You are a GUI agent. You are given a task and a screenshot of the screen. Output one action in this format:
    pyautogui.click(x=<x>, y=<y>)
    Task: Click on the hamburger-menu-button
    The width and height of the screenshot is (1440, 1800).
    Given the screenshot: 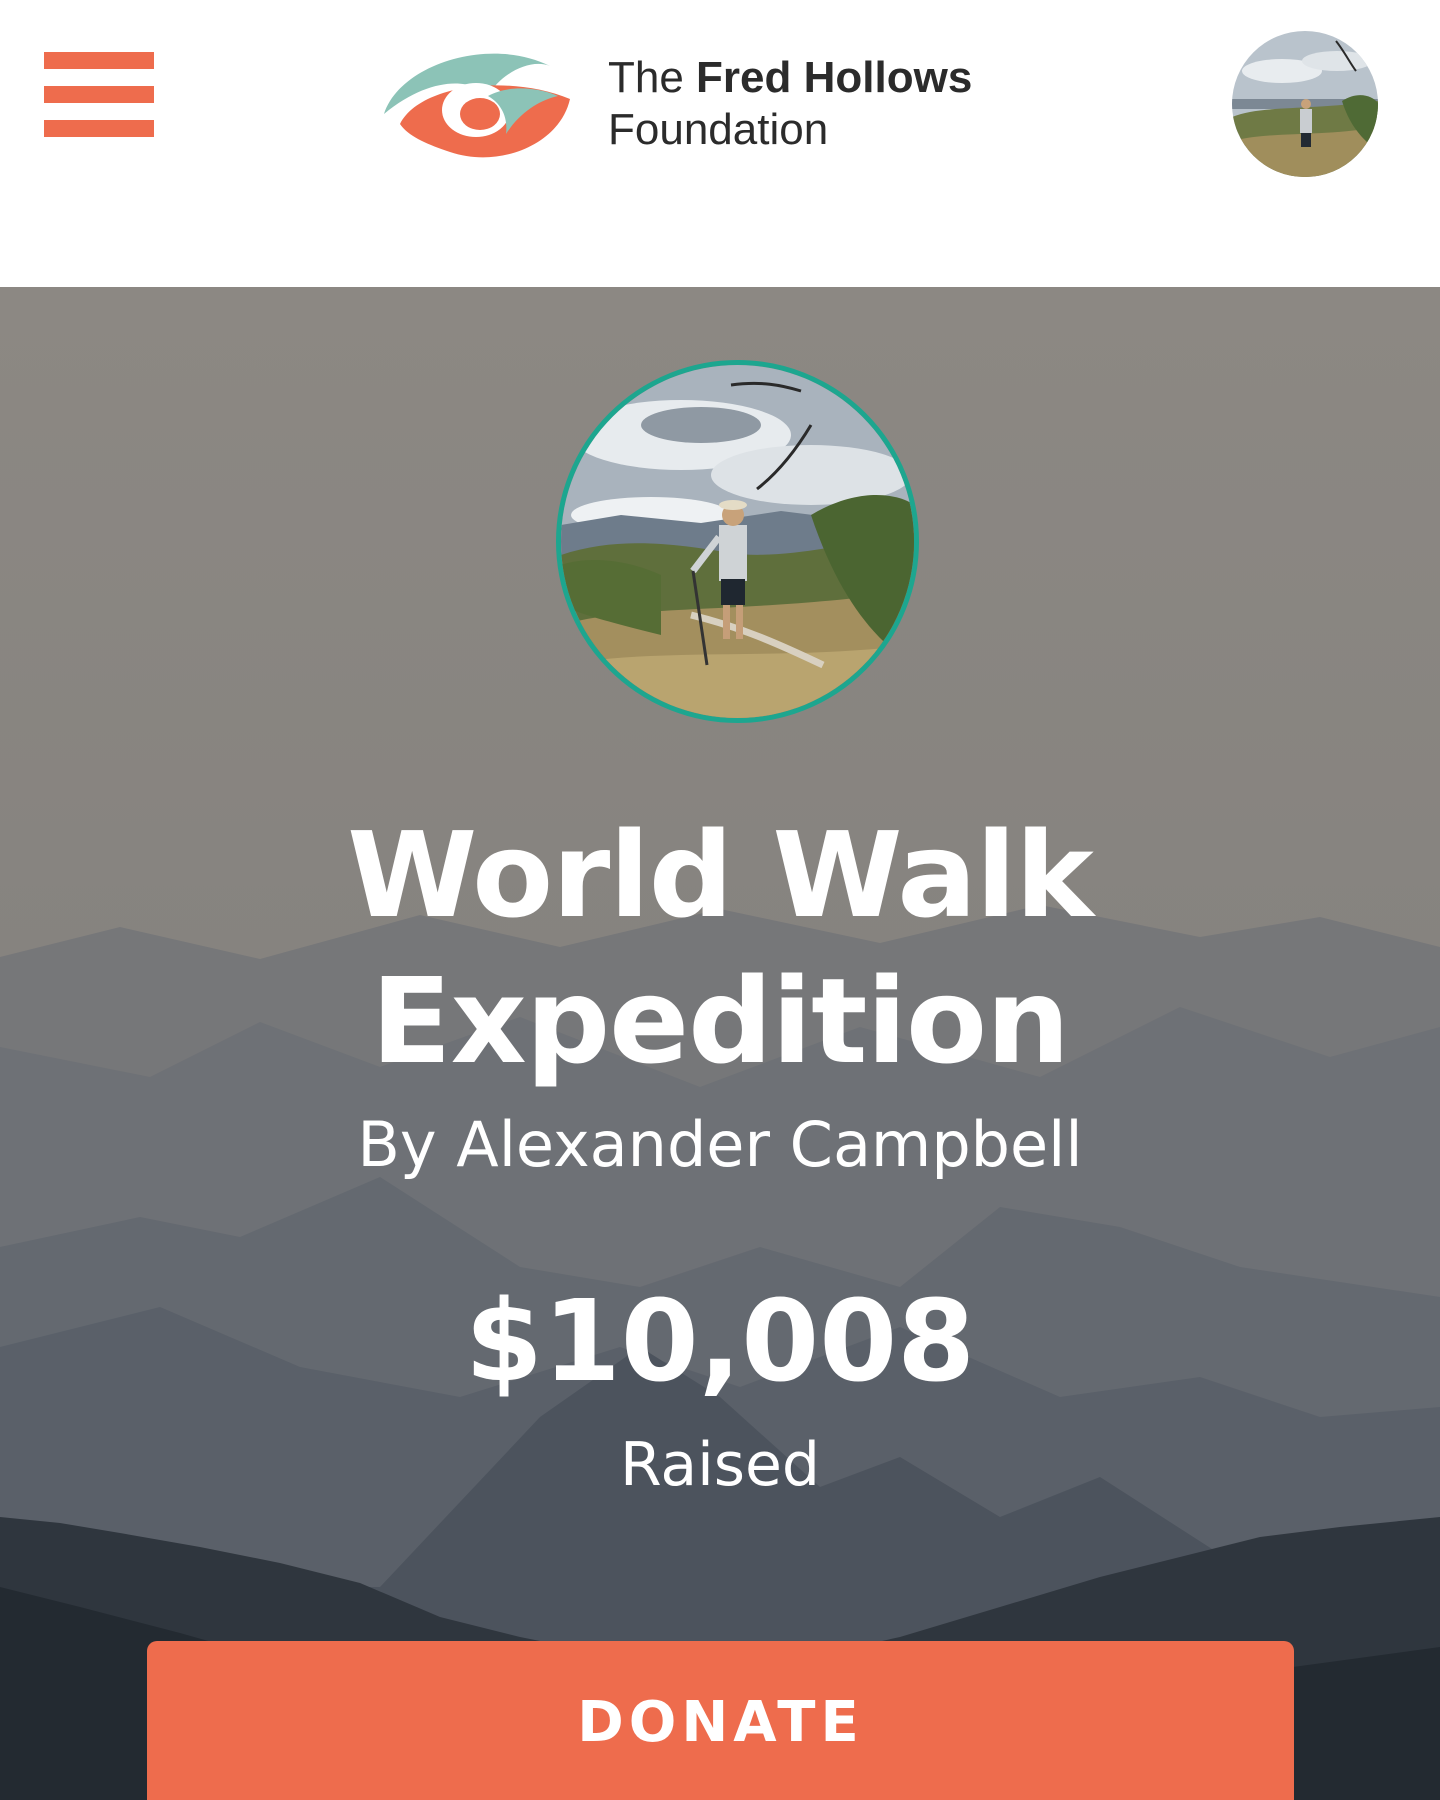 What is the action you would take?
    pyautogui.click(x=99, y=94)
    